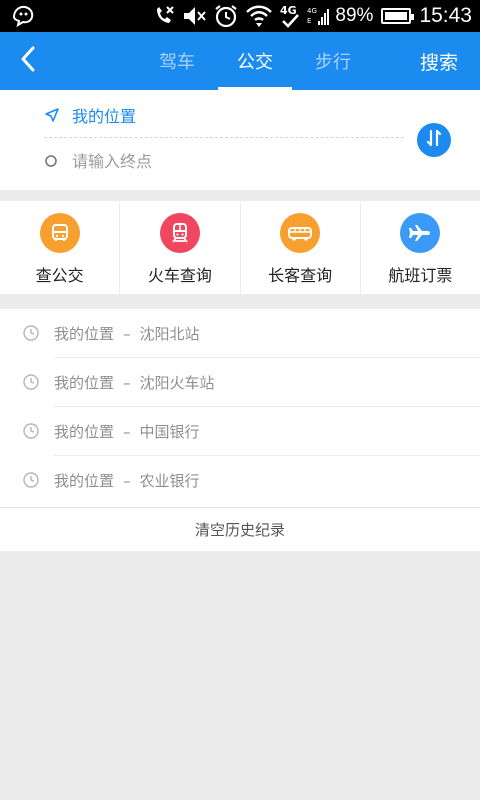 The width and height of the screenshot is (480, 800). I want to click on back-button, so click(28, 61).